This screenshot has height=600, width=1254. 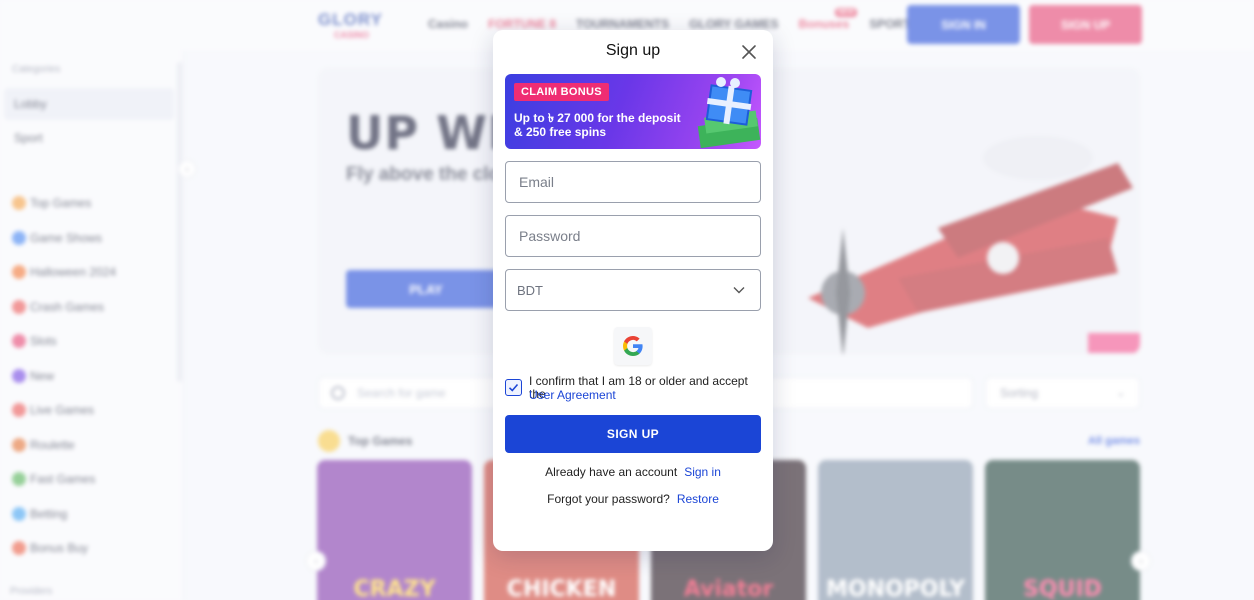 What do you see at coordinates (633, 434) in the screenshot?
I see `signup-submit-button: SIGN UP` at bounding box center [633, 434].